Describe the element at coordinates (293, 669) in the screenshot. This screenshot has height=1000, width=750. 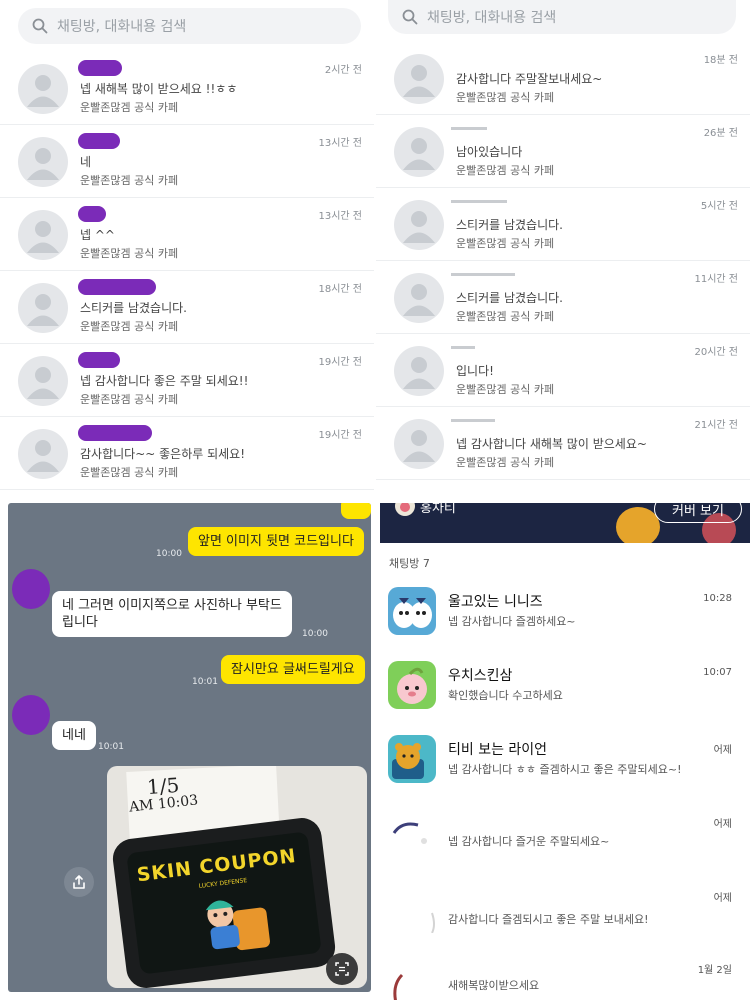
I see `sent-message-bubble: 잠시만요 글써드릴게요` at that location.